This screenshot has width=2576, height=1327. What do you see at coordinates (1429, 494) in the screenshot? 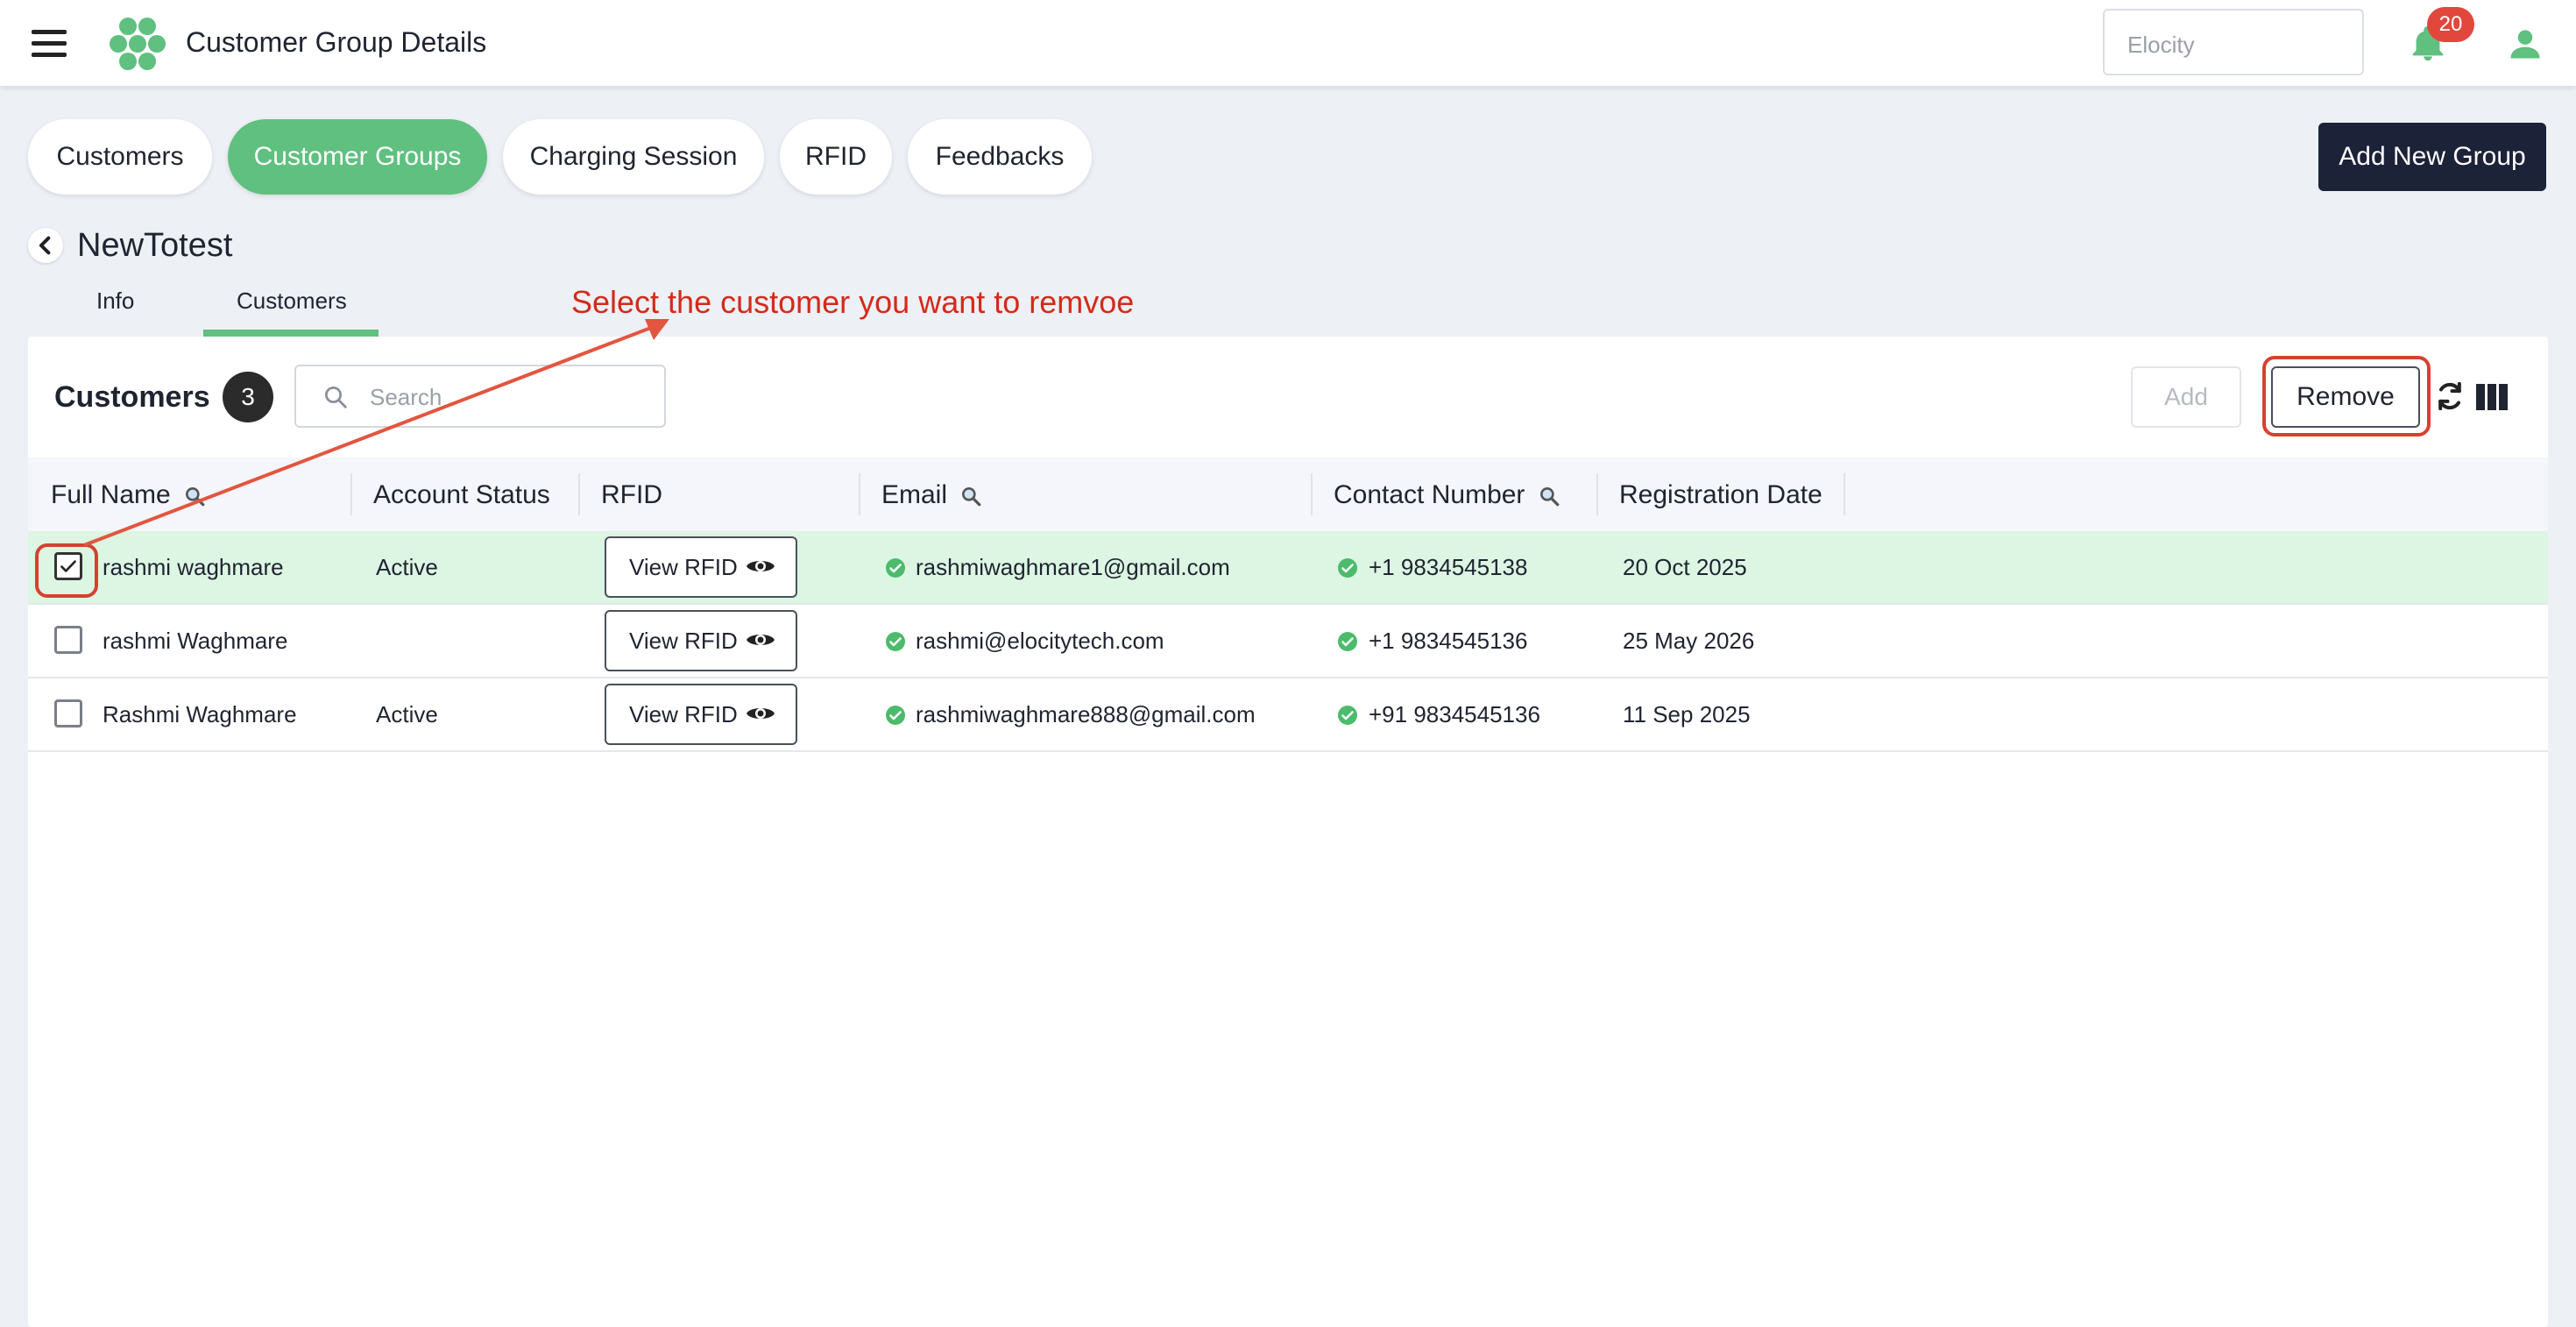
I see `column-contact-number-label: Contact Number` at bounding box center [1429, 494].